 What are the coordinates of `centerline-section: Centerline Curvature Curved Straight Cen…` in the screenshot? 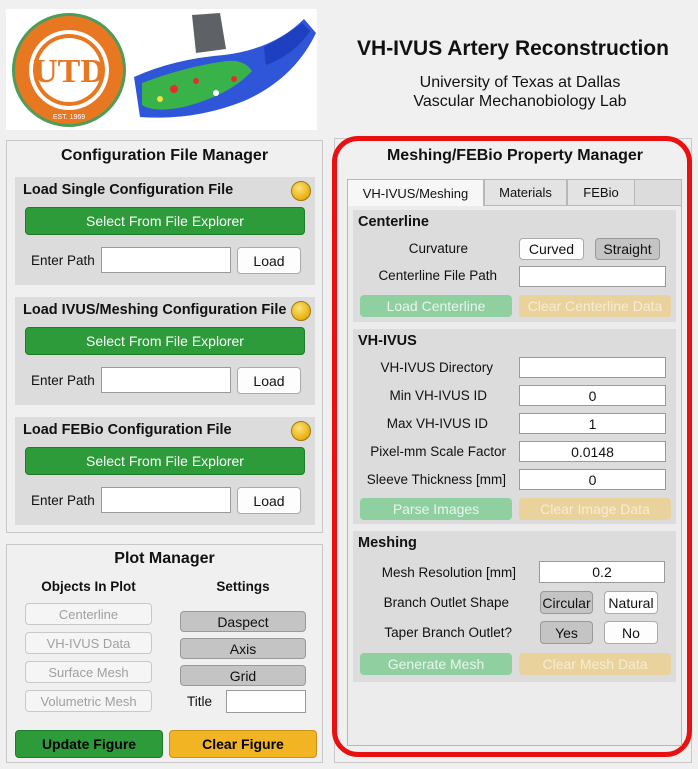 It's located at (514, 266).